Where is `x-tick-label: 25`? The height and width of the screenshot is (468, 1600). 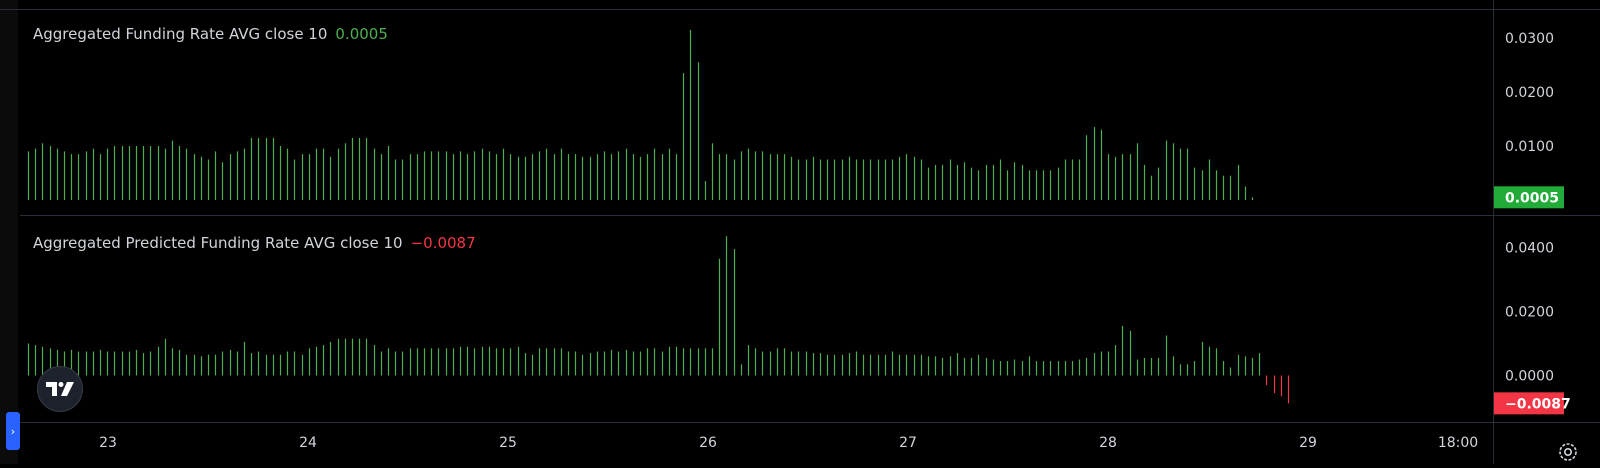
x-tick-label: 25 is located at coordinates (508, 443).